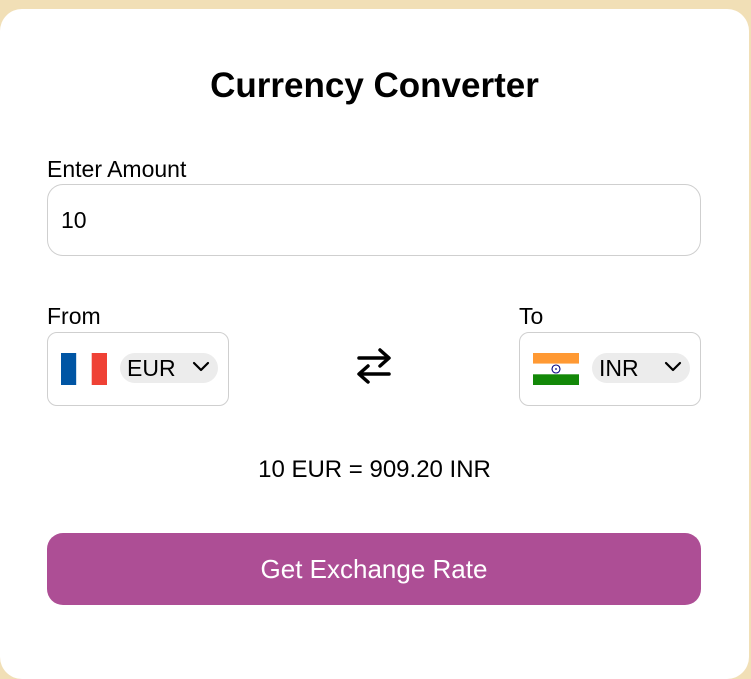  I want to click on from-currency-select: EUR, so click(138, 369).